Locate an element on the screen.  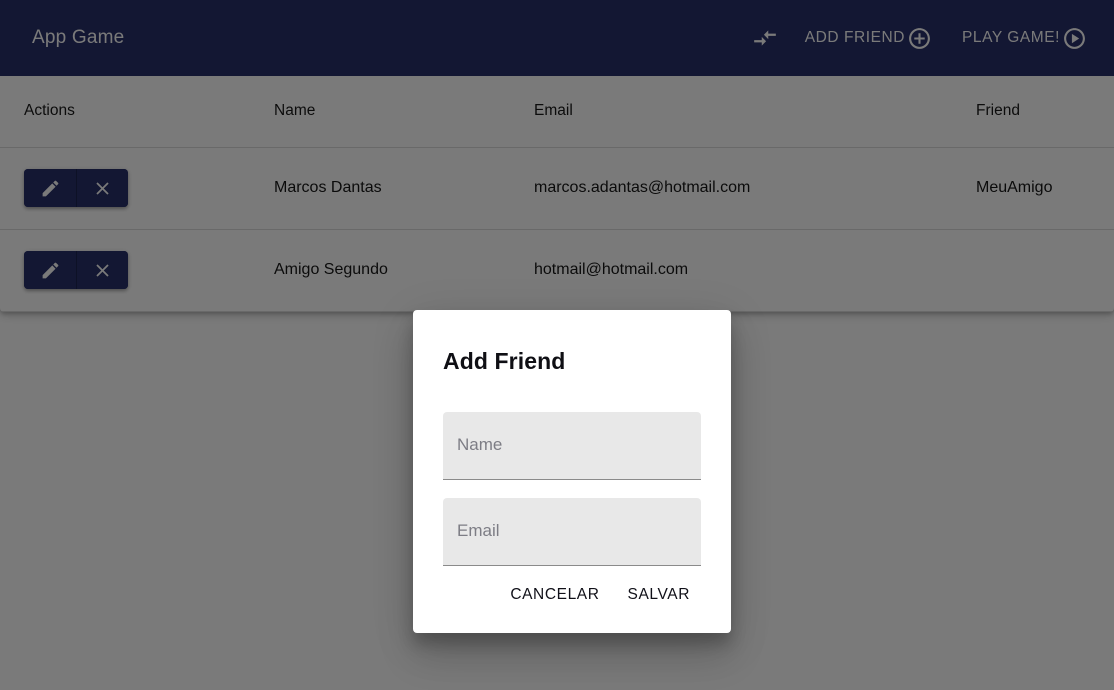
dialog-actions: CANCELAR SALVAR is located at coordinates (572, 602).